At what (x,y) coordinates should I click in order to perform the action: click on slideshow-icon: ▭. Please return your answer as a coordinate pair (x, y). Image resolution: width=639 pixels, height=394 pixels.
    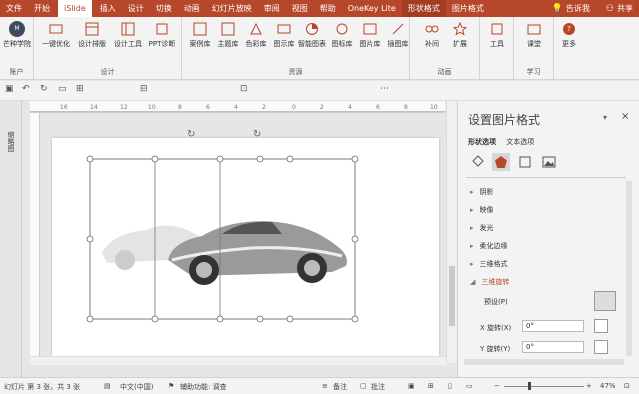
    Looking at the image, I should click on (62, 89).